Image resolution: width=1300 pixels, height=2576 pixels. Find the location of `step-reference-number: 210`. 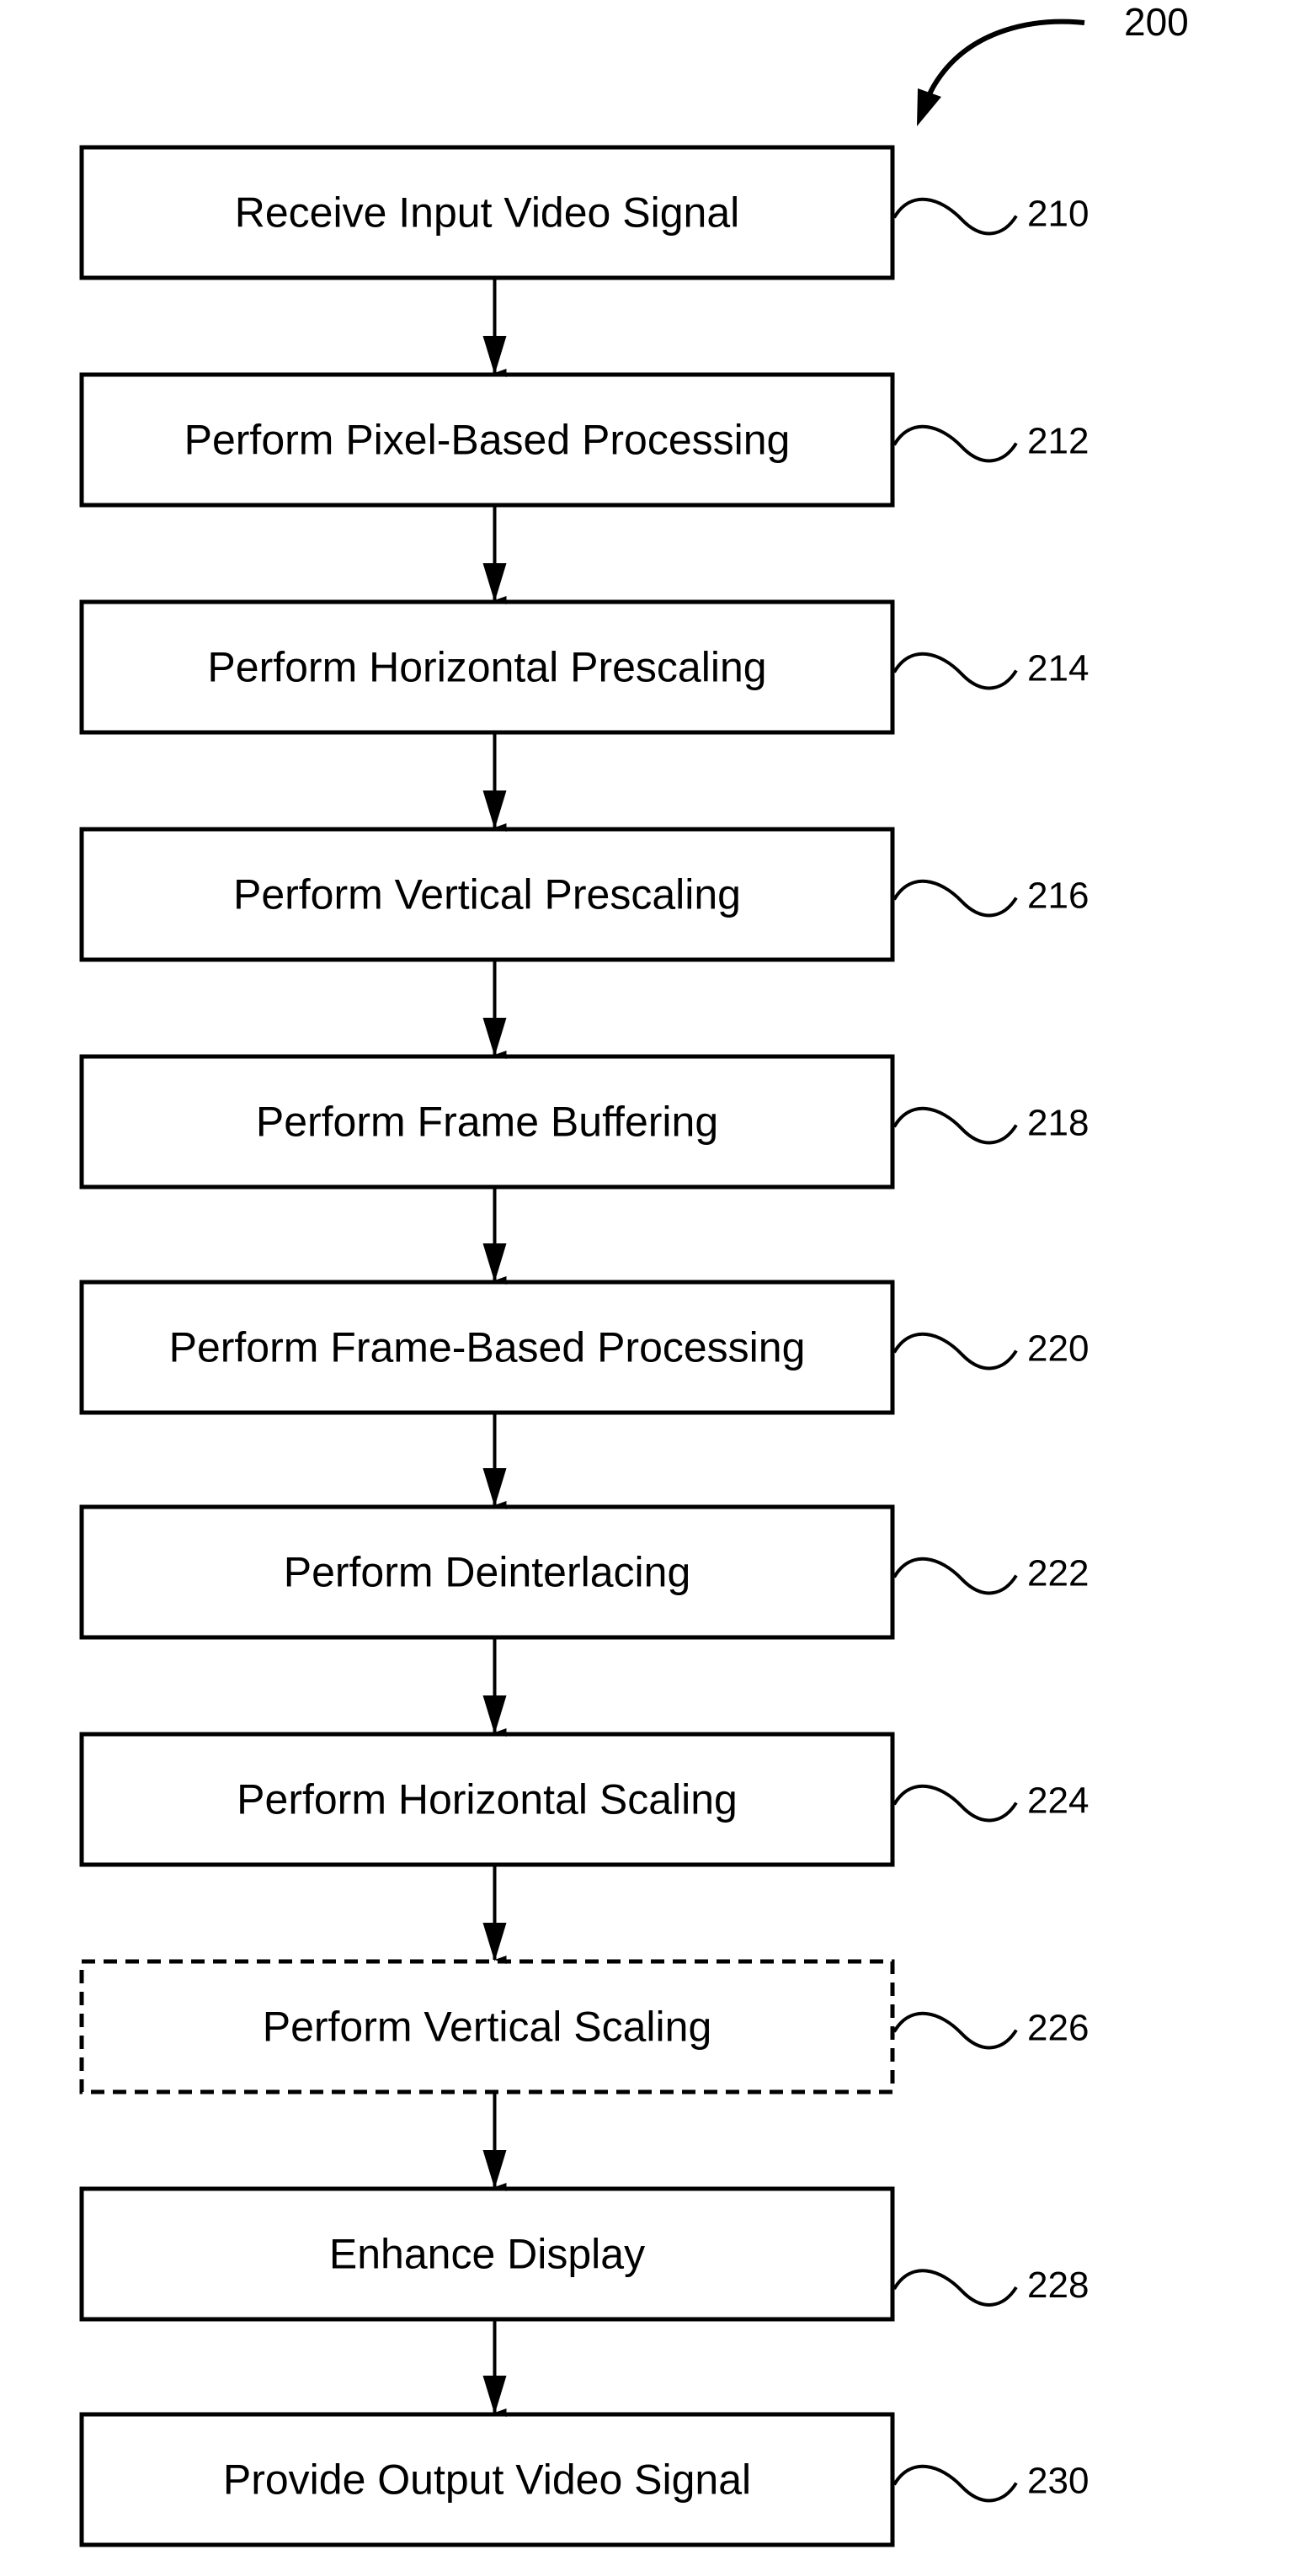

step-reference-number: 210 is located at coordinates (1058, 215).